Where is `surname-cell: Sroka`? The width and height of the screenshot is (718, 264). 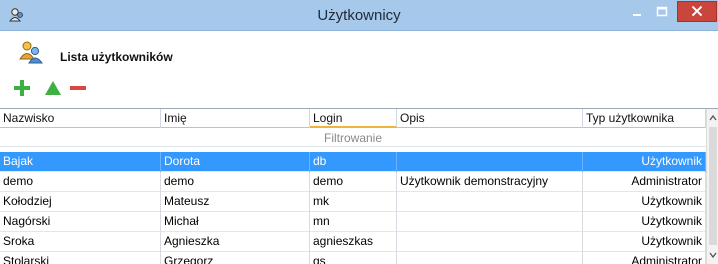
surname-cell: Sroka is located at coordinates (80, 242).